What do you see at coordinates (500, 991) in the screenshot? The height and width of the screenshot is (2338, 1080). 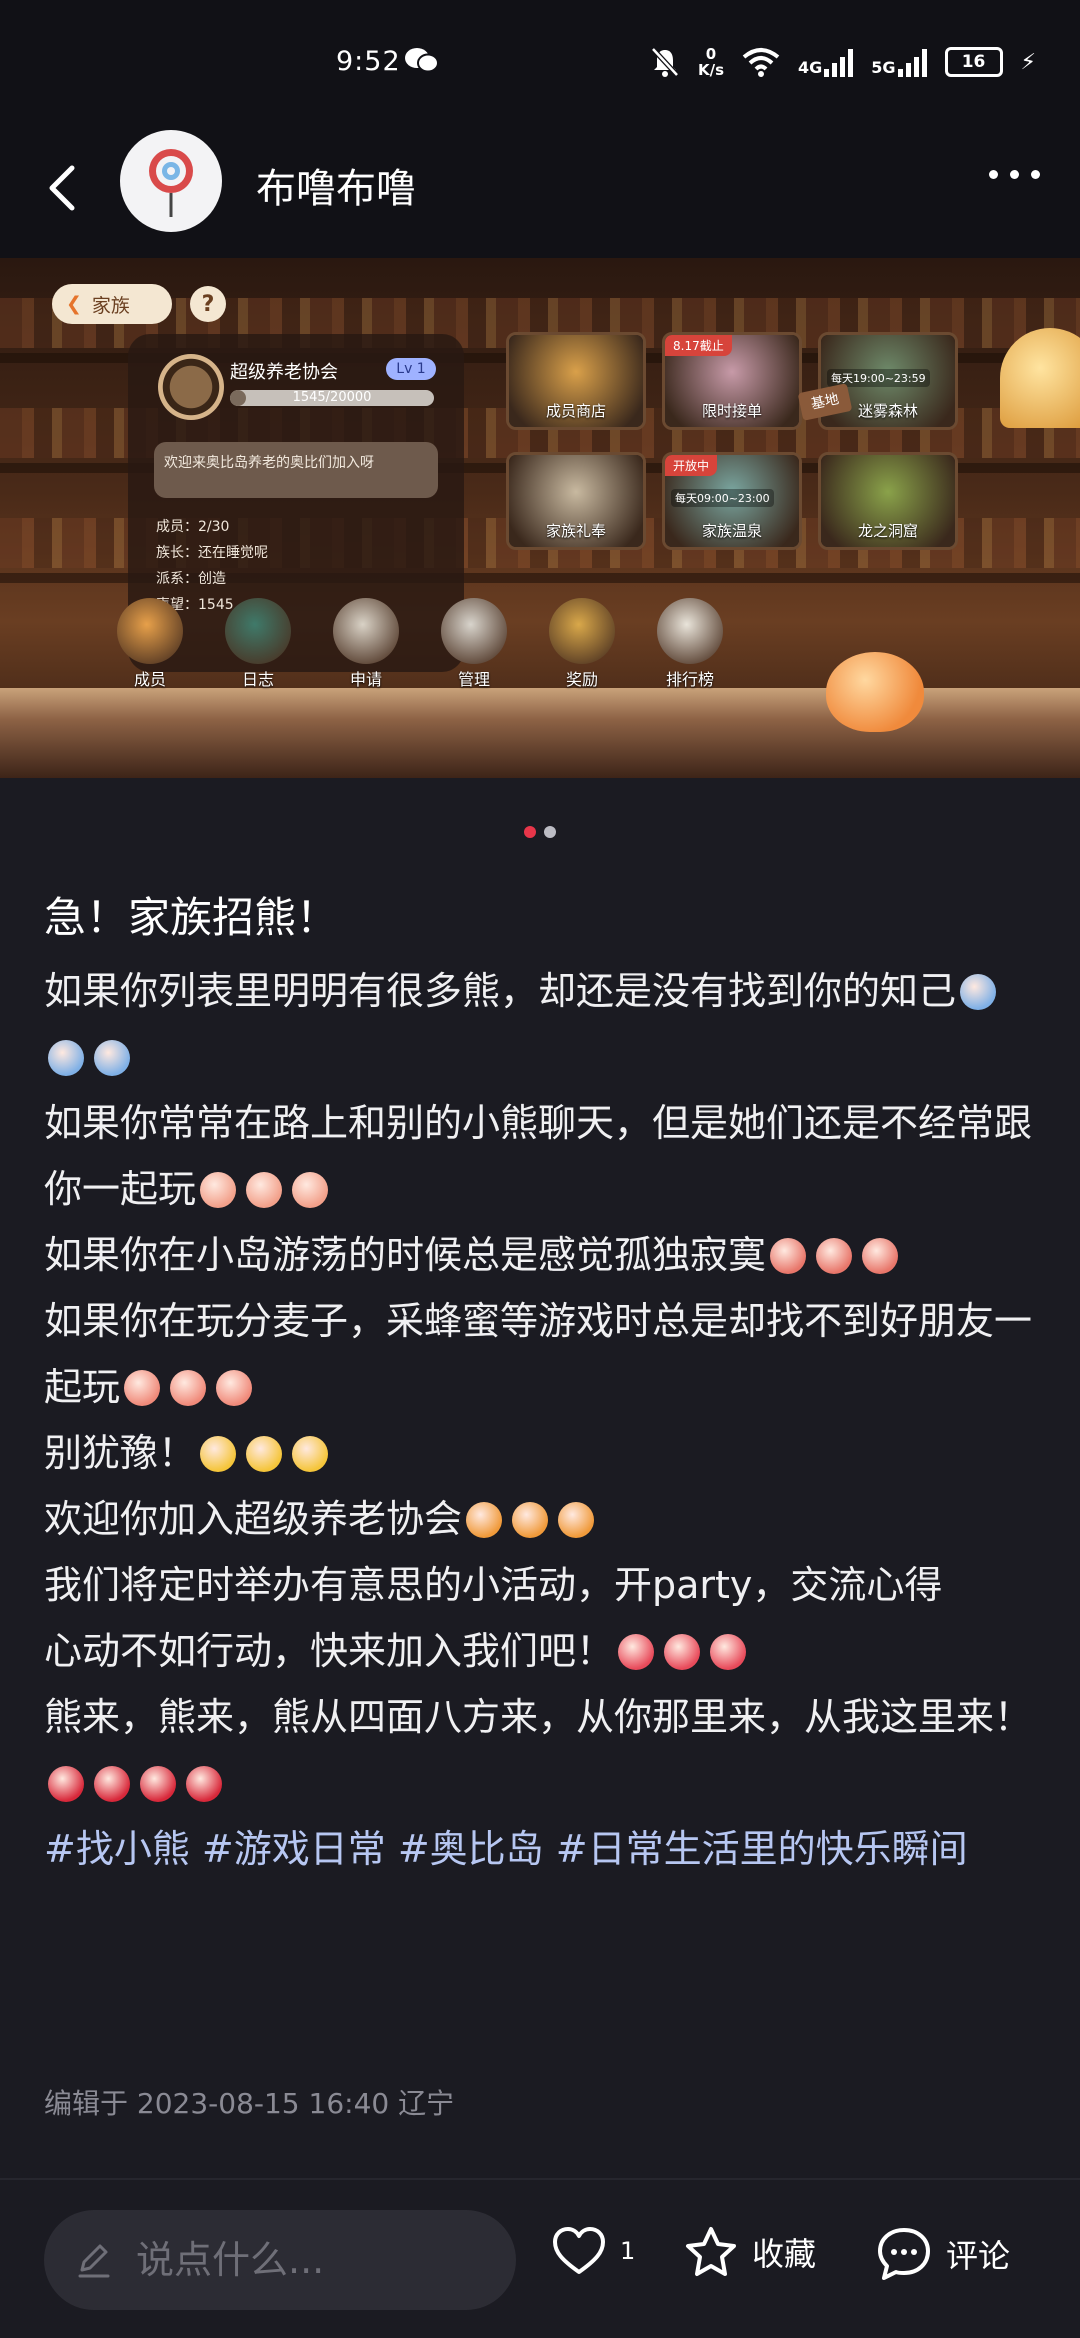 I see `post-line-text: 如果你列表里明明有很多熊，却还是没有找到你的知己` at bounding box center [500, 991].